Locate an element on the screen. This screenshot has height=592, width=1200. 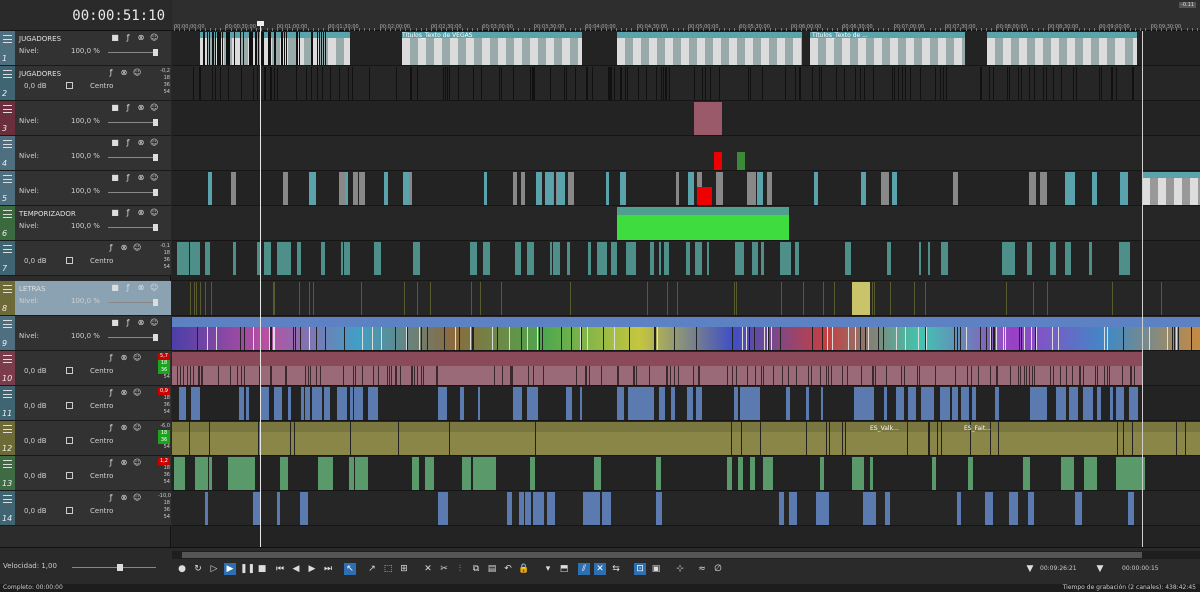
track-number-badge: 2 is located at coordinates (7, 83).